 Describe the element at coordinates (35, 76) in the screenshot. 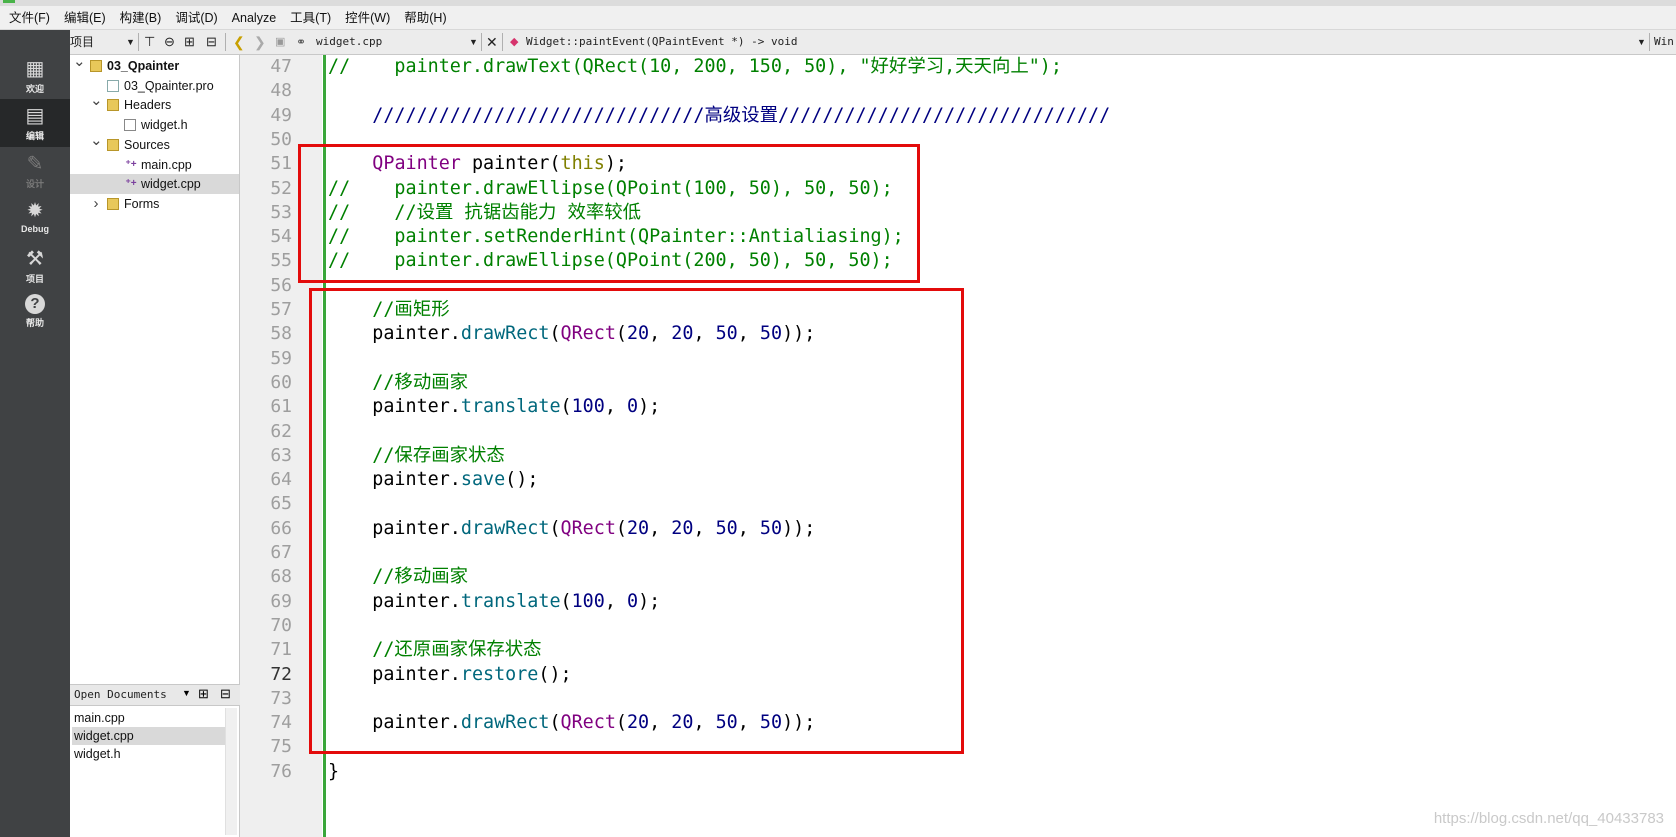

I see `mode-welcome-button: ▦ 欢迎` at that location.